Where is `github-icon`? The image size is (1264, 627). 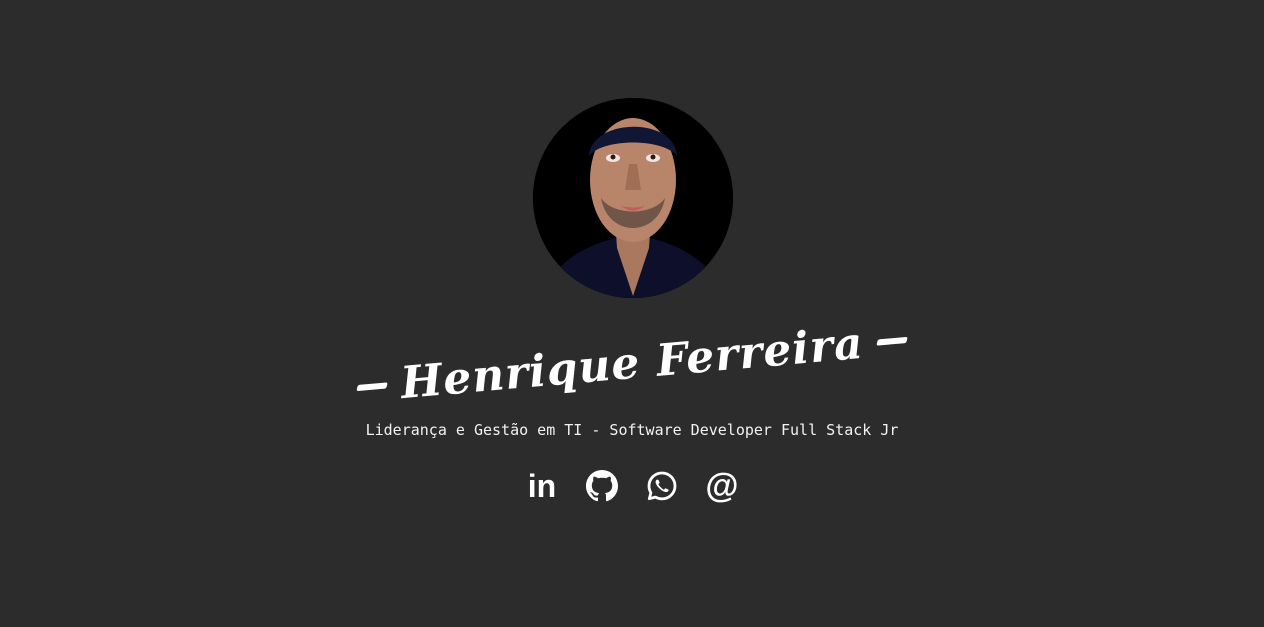
github-icon is located at coordinates (602, 486).